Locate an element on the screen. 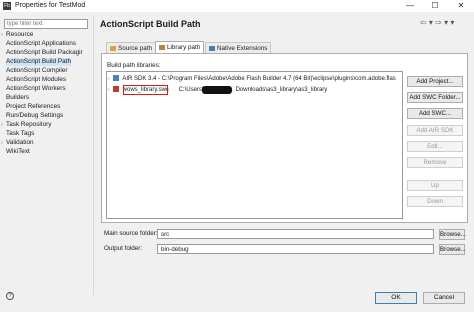 The height and width of the screenshot is (312, 474). tree-item-label: ActionScript Compiler is located at coordinates (37, 70).